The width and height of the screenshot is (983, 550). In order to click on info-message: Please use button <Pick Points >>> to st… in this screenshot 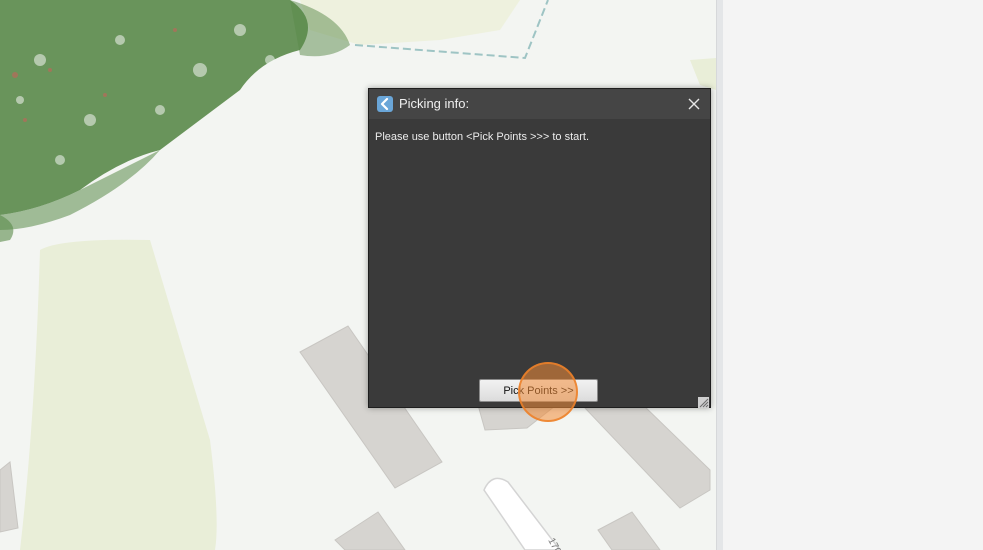, I will do `click(482, 137)`.